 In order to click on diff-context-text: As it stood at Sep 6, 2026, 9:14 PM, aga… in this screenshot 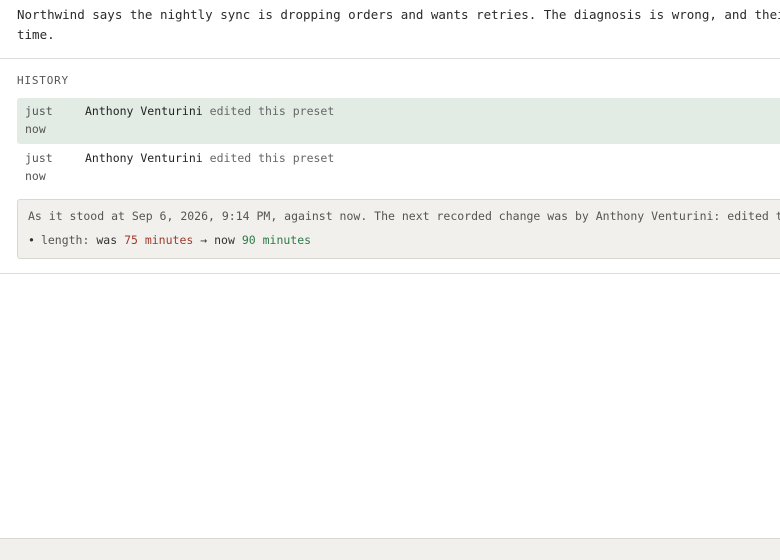, I will do `click(404, 216)`.